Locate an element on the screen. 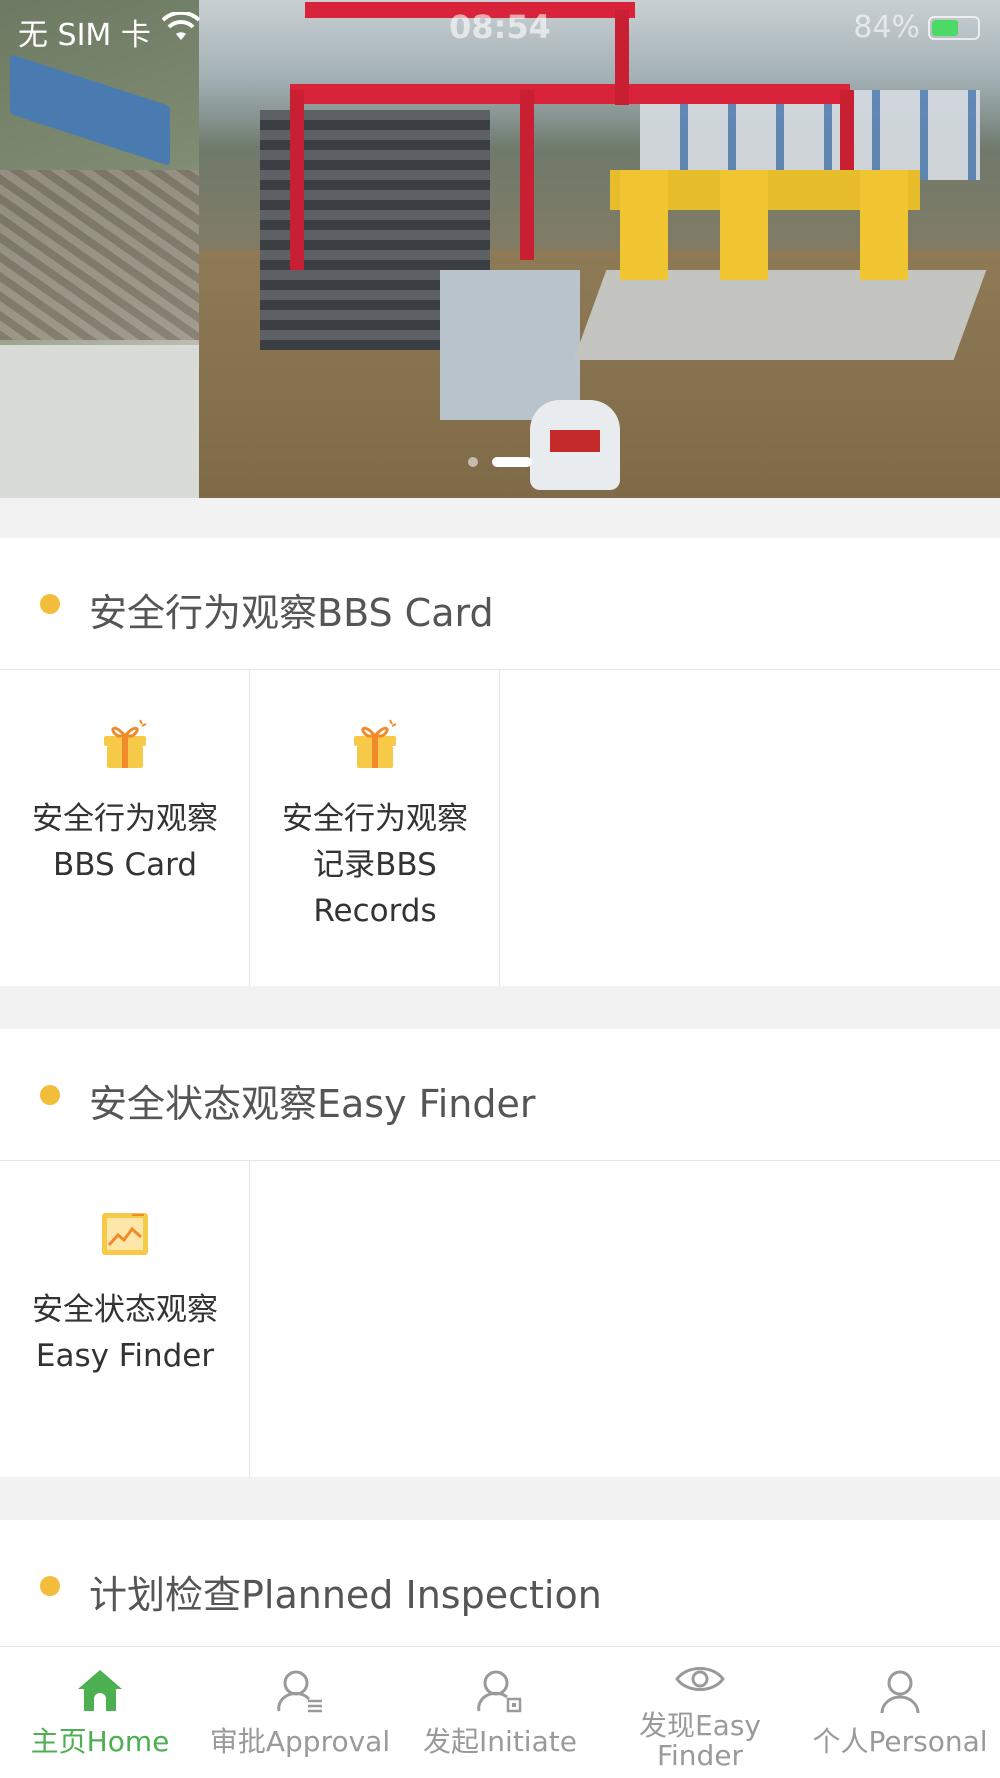  tab-initiate: 发起Initiate is located at coordinates (500, 1712).